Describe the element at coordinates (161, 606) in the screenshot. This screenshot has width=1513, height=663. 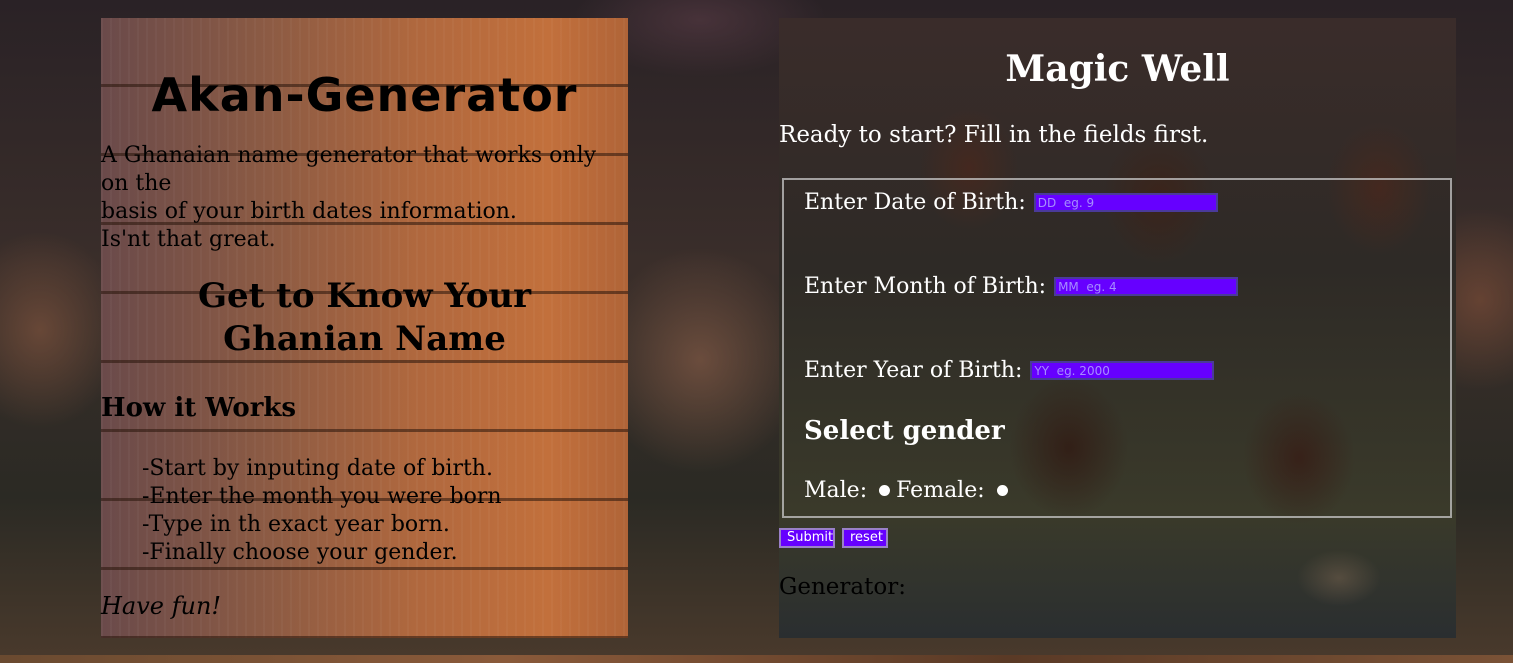
I see `closing-text: Have fun!` at that location.